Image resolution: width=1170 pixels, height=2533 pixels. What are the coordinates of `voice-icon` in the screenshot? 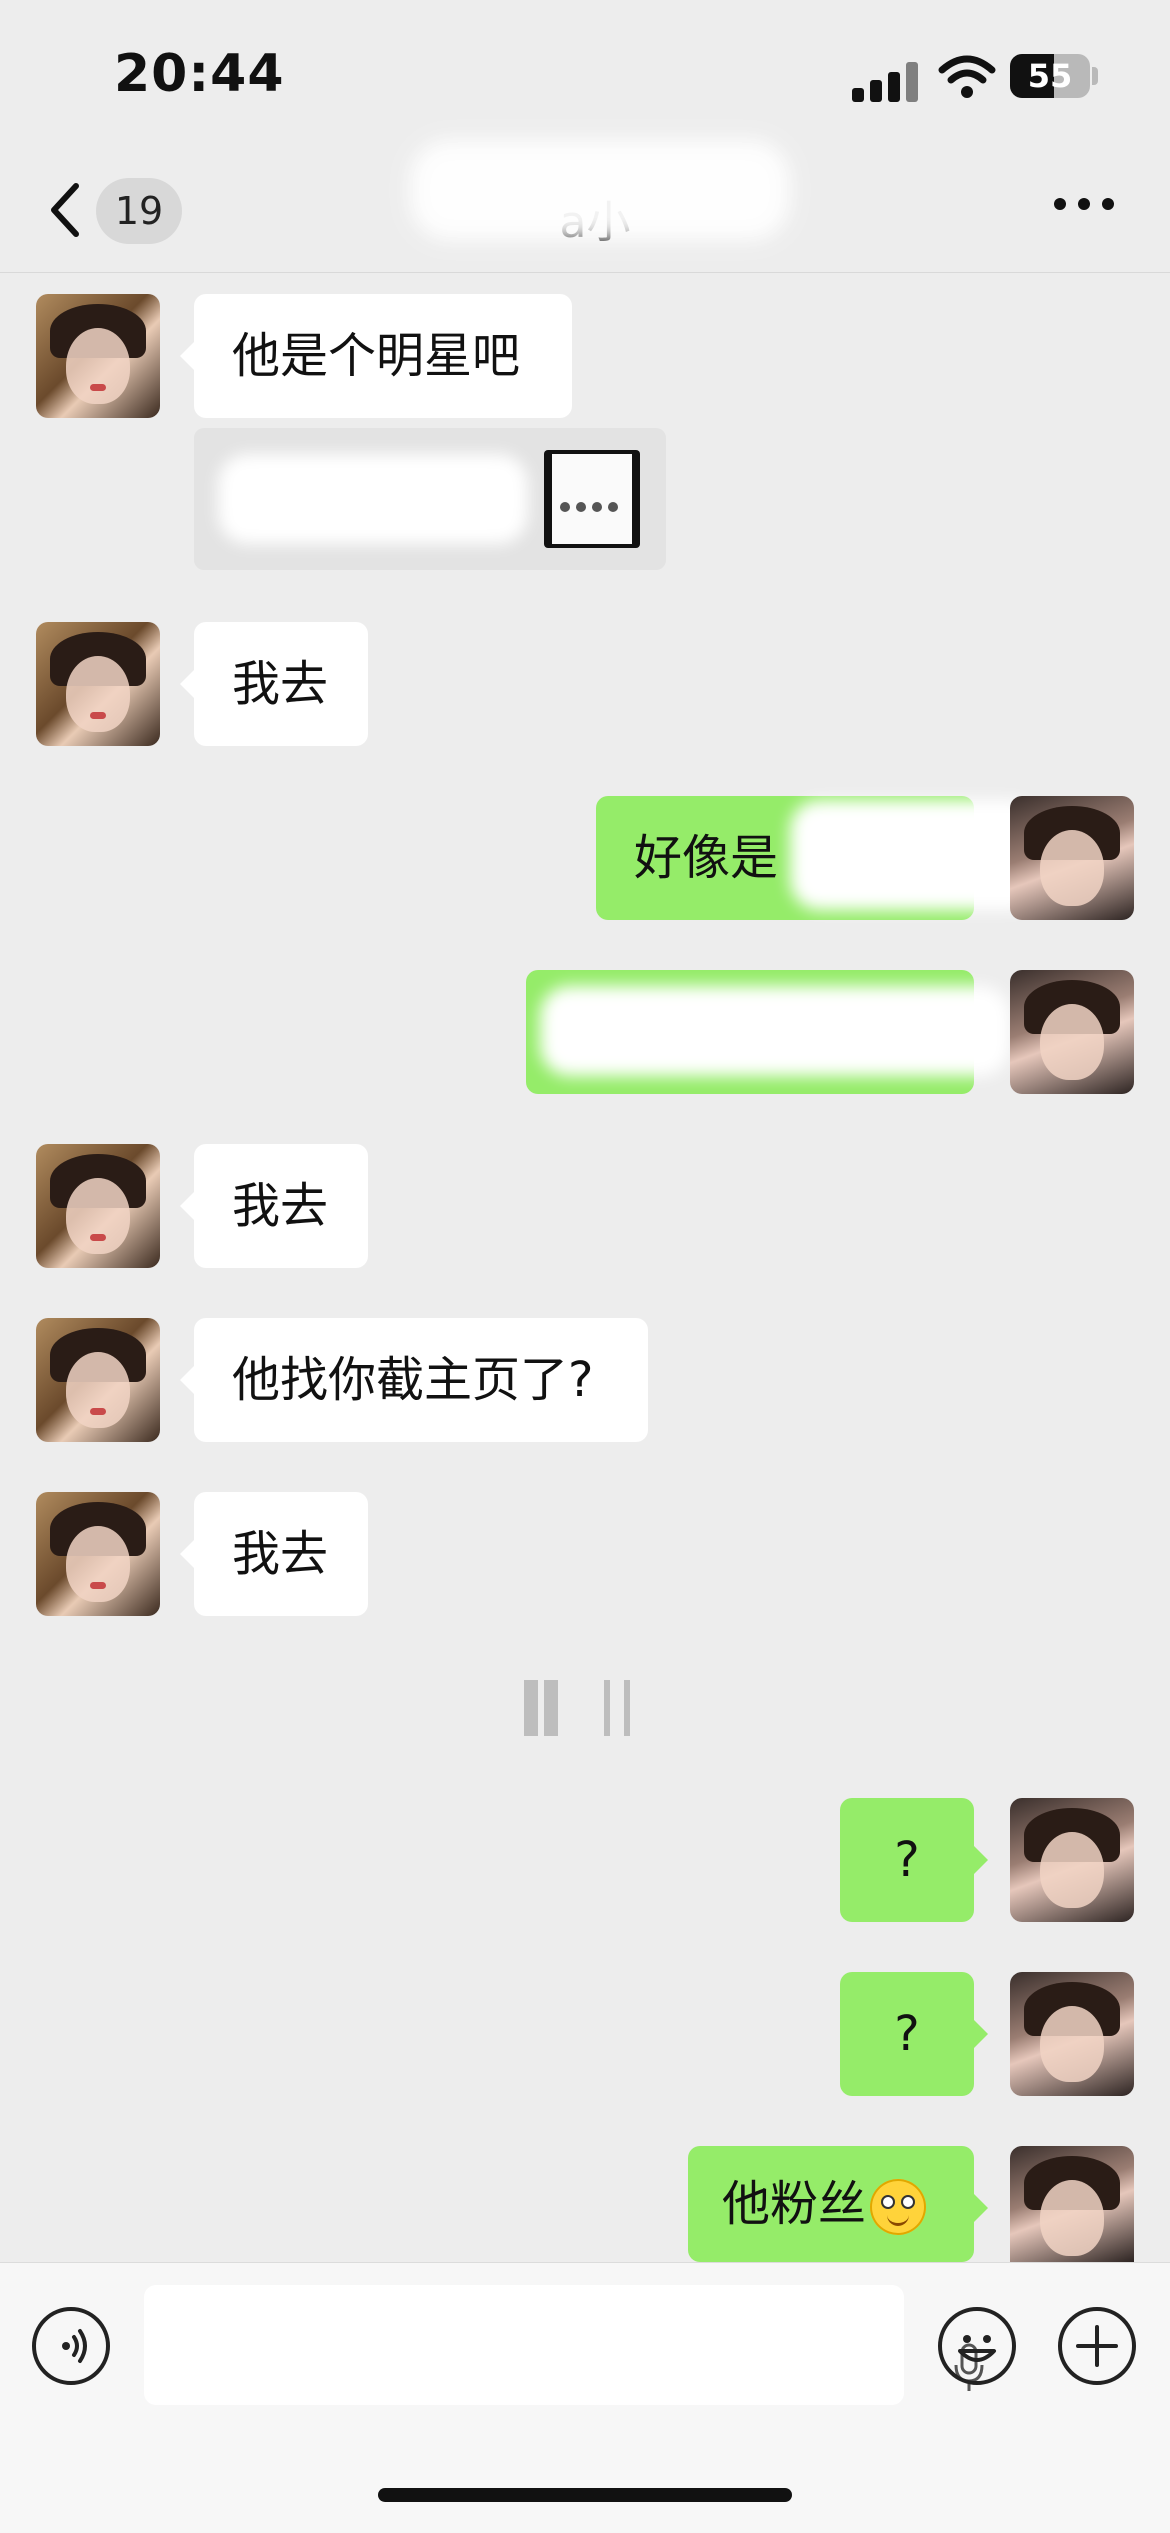 It's located at (71, 2346).